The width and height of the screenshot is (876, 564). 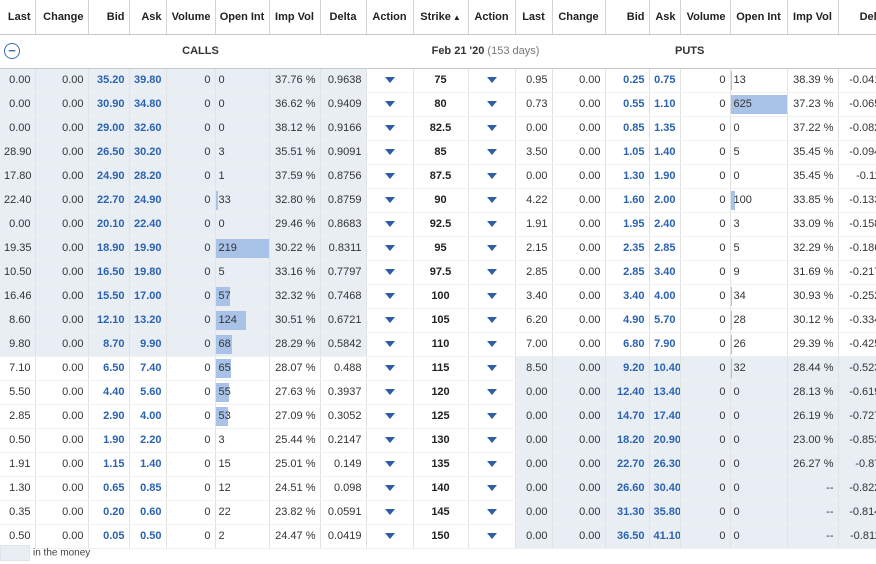 What do you see at coordinates (148, 128) in the screenshot?
I see `call-ask: 32.60` at bounding box center [148, 128].